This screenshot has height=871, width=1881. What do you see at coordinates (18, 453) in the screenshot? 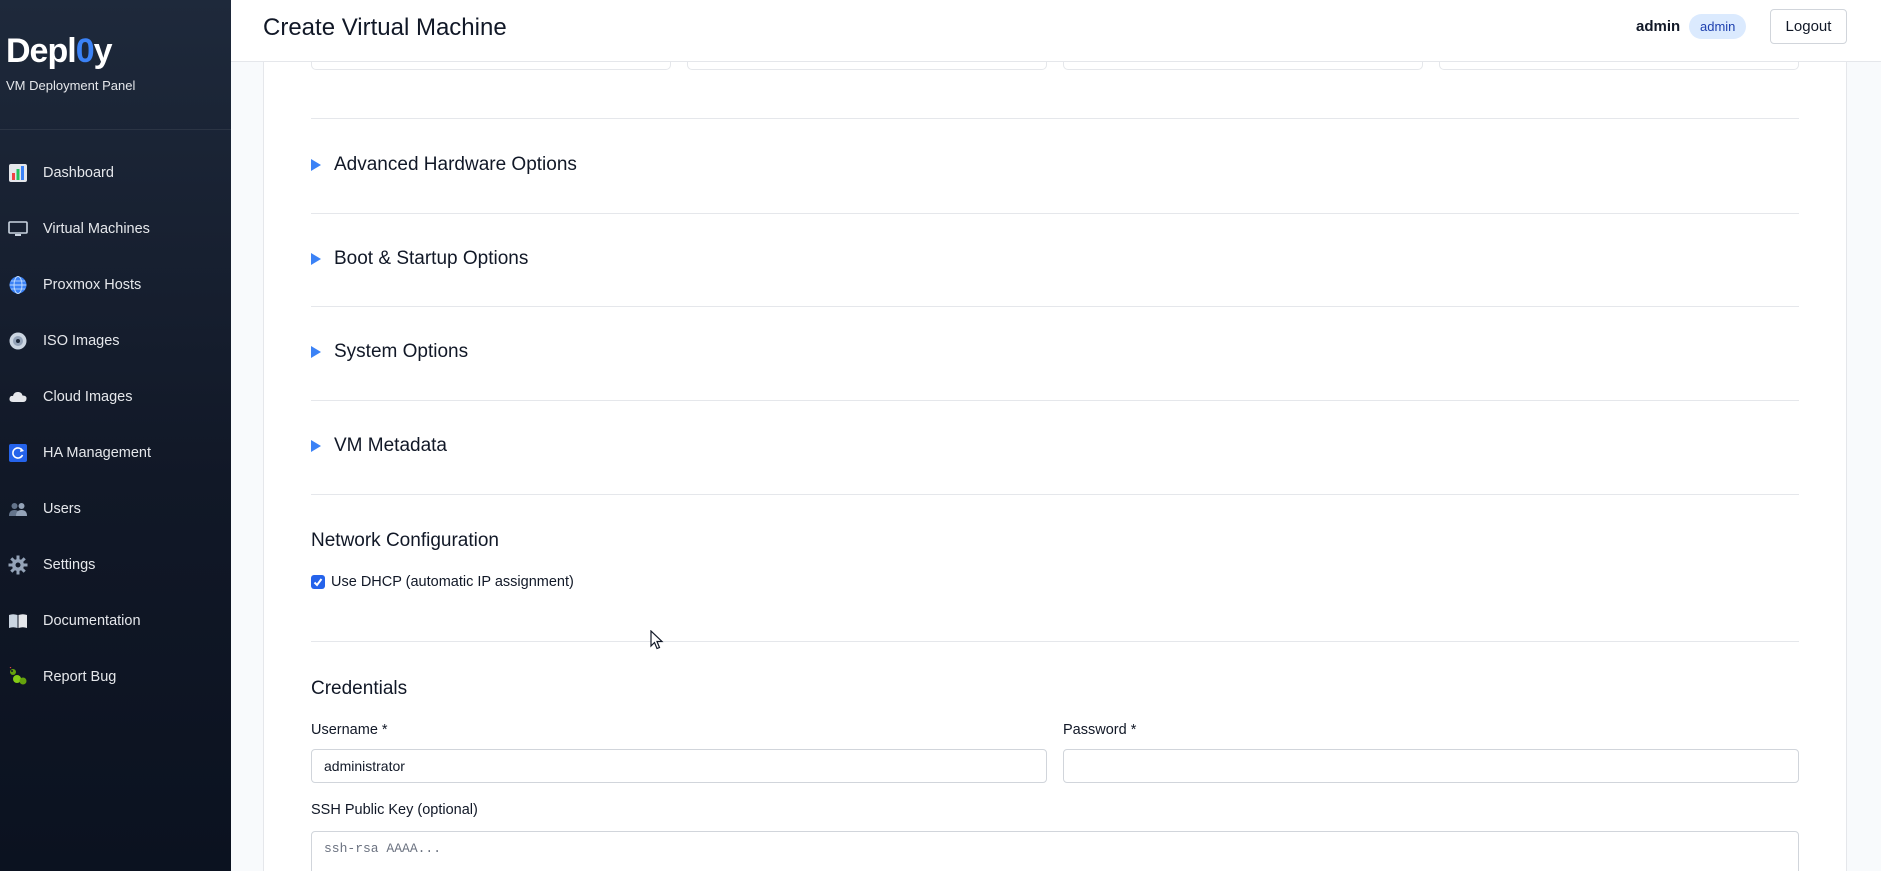
I see `refresh-icon` at bounding box center [18, 453].